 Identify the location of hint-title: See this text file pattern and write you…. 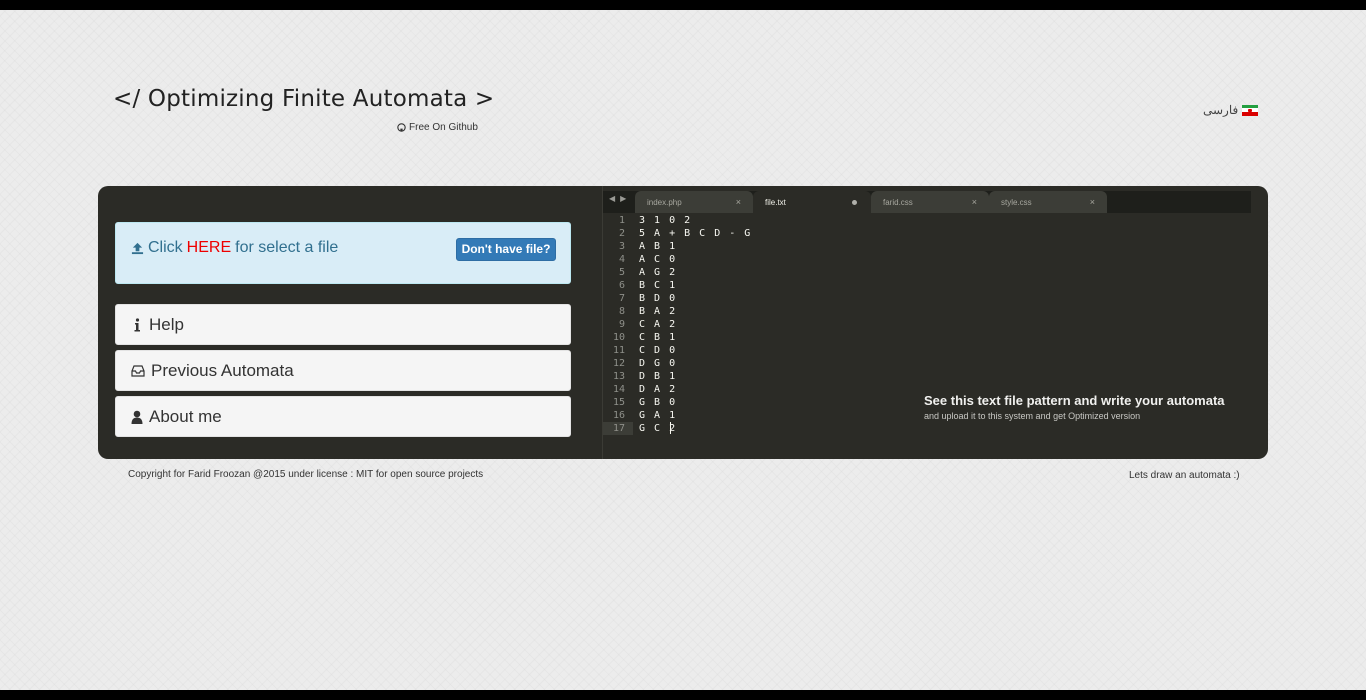
(1074, 400).